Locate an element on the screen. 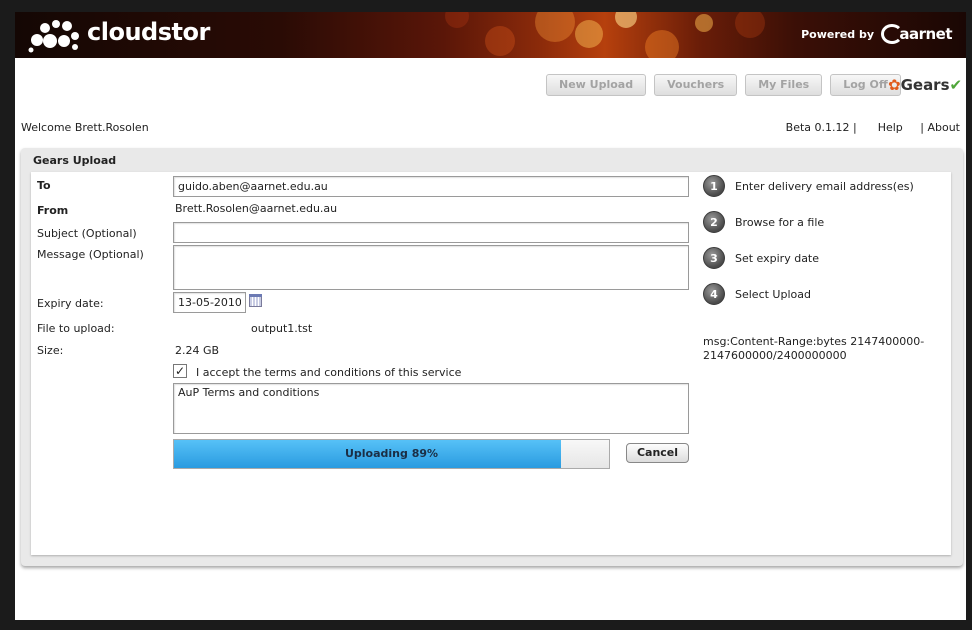 The image size is (972, 630). progress-label: Uploading 89% is located at coordinates (391, 453).